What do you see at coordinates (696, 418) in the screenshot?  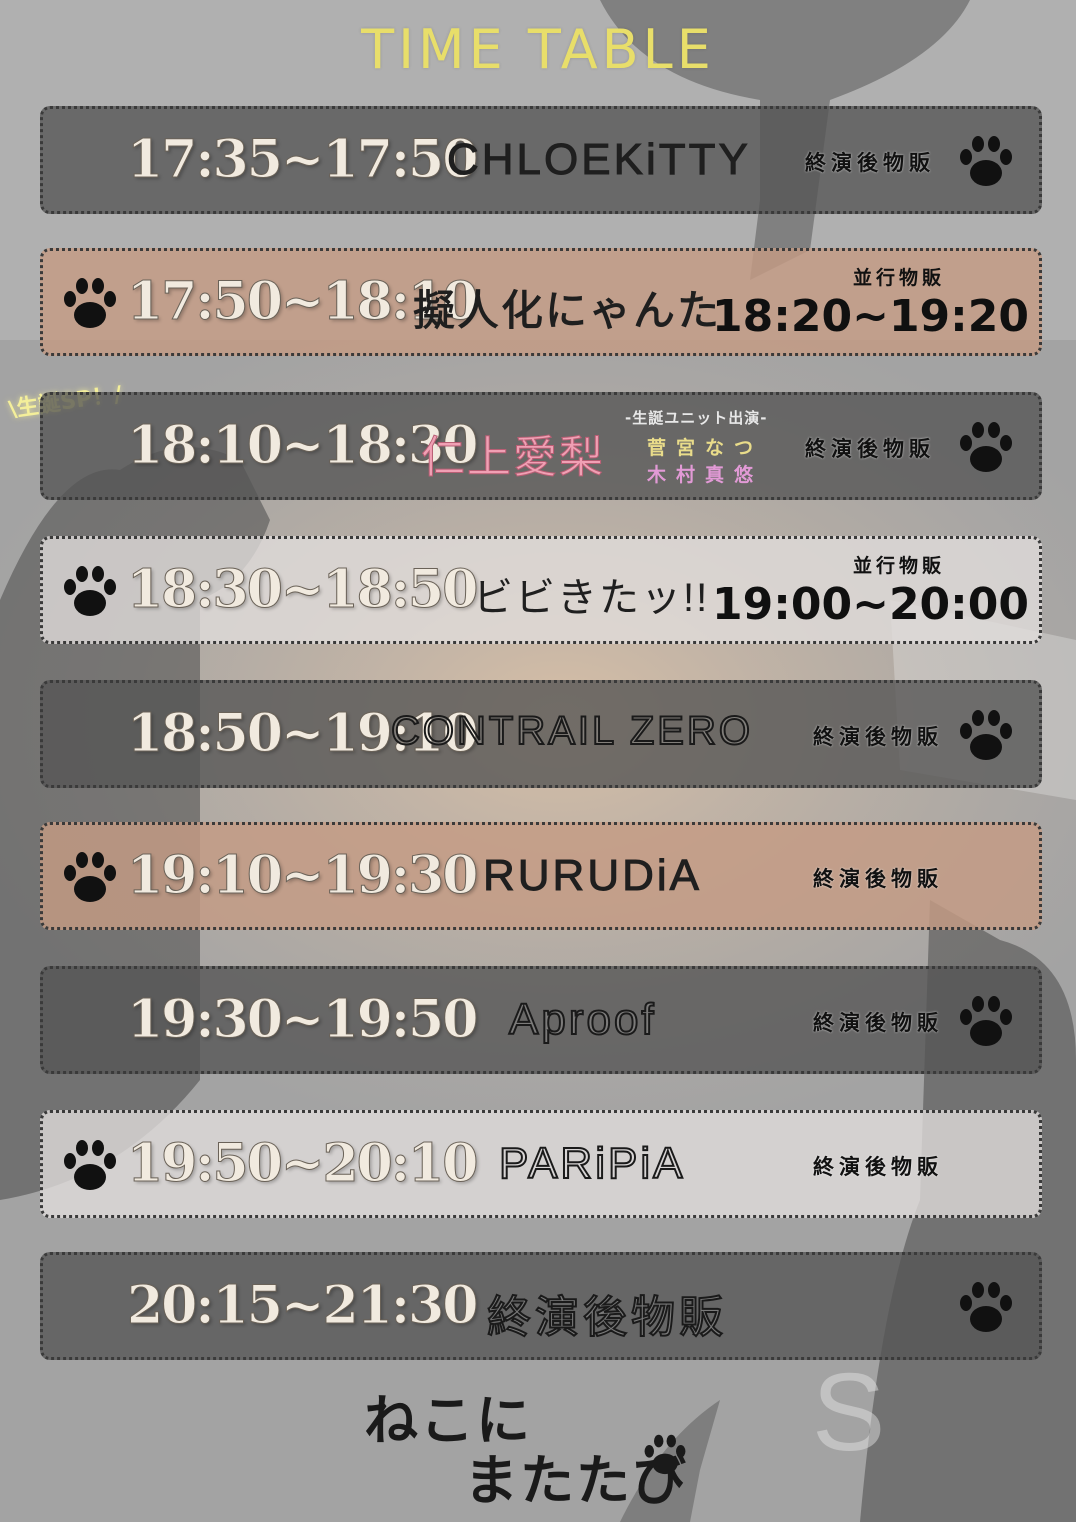 I see `unit-heading: -生誕ユニット出演-` at bounding box center [696, 418].